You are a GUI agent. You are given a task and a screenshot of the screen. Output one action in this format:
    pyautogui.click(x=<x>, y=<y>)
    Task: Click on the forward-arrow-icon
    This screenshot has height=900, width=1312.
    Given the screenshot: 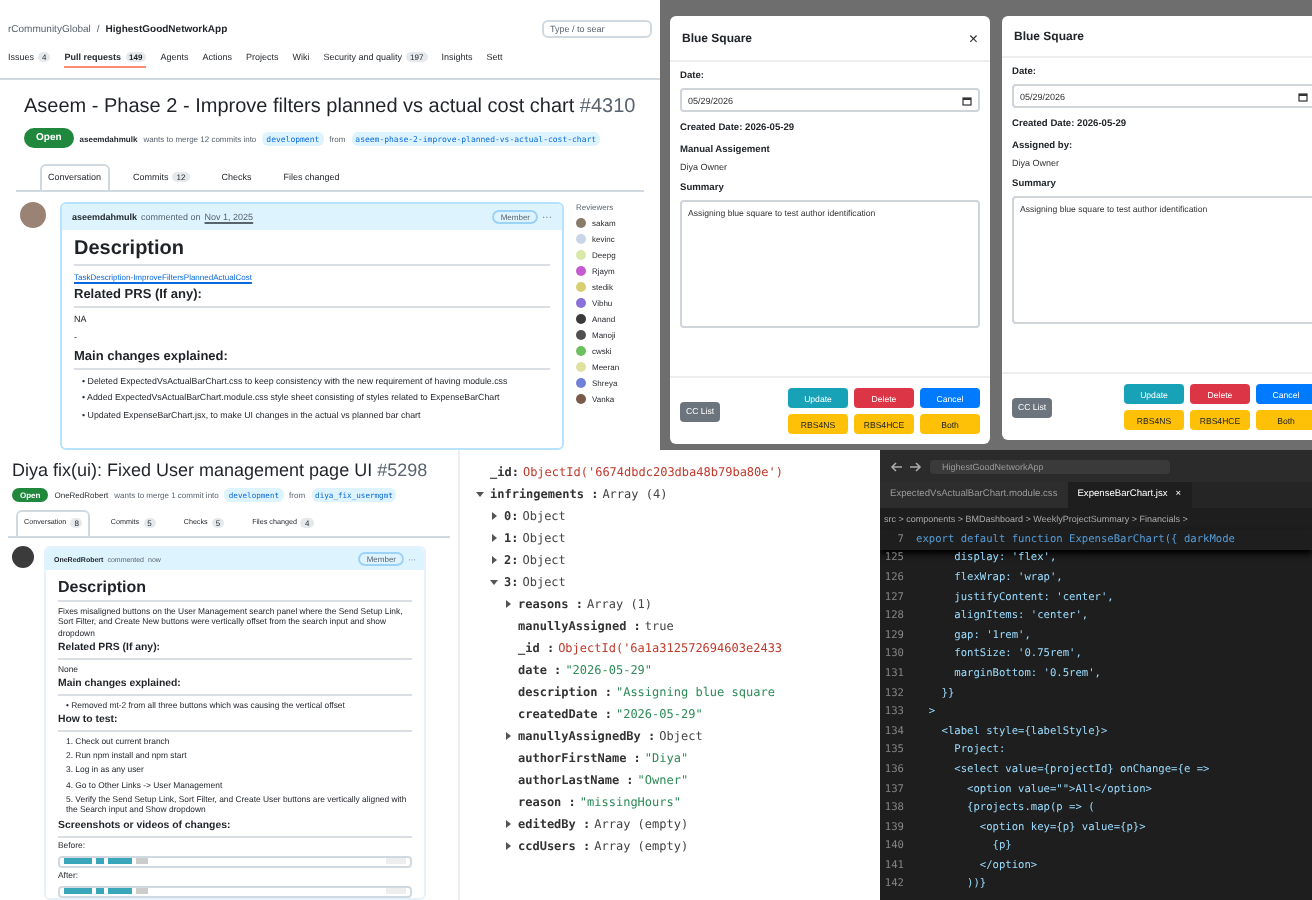 What is the action you would take?
    pyautogui.click(x=916, y=466)
    